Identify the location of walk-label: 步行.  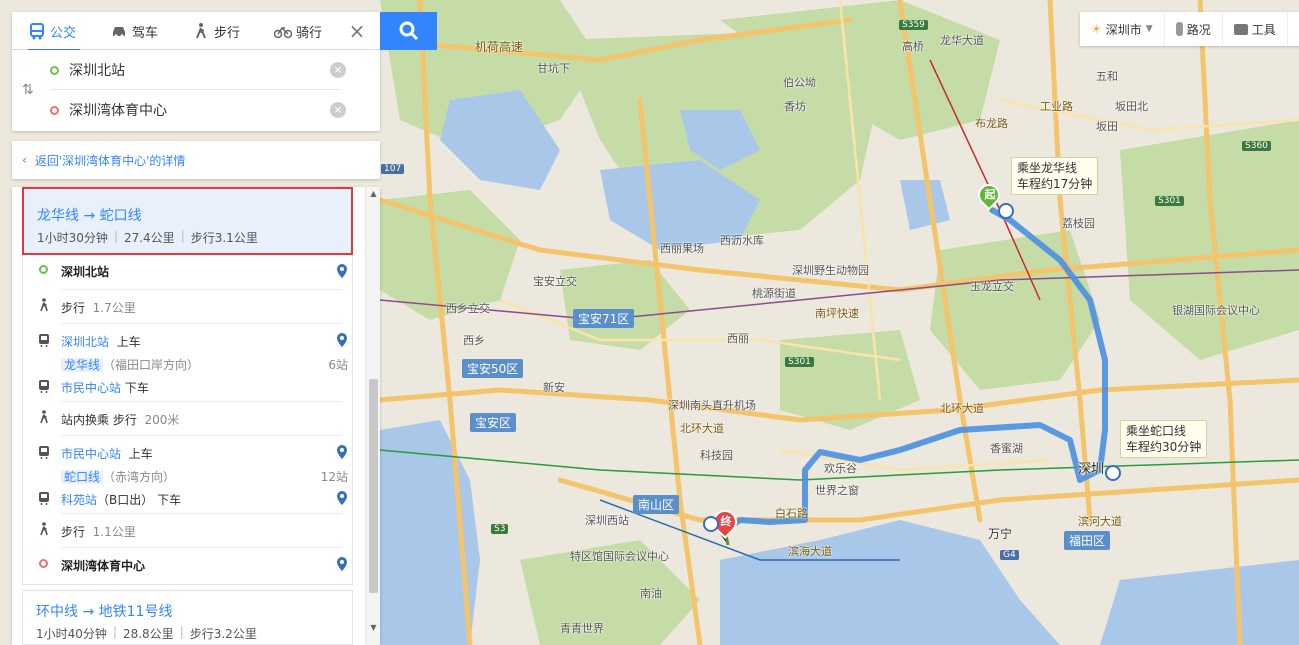
(73, 308).